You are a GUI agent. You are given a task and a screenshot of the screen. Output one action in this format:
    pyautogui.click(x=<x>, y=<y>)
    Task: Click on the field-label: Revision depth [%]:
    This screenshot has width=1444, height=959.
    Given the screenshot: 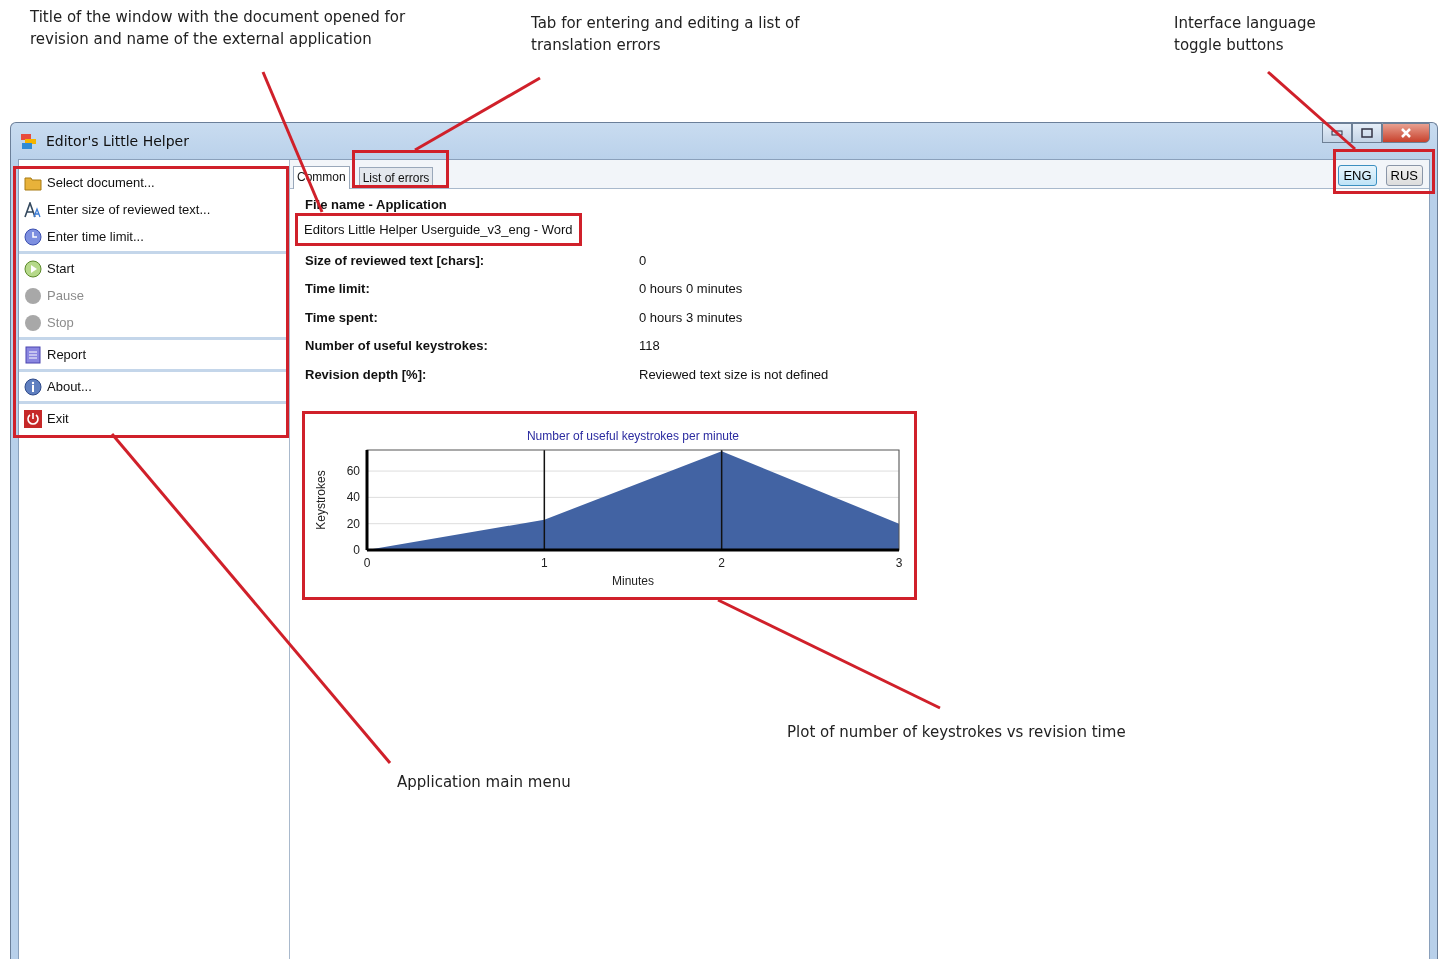 What is the action you would take?
    pyautogui.click(x=366, y=374)
    